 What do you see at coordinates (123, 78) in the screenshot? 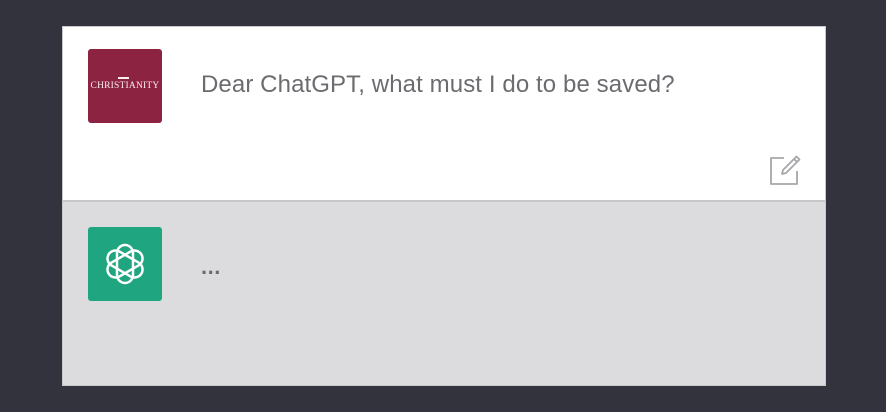
I see `logo-bar-mark` at bounding box center [123, 78].